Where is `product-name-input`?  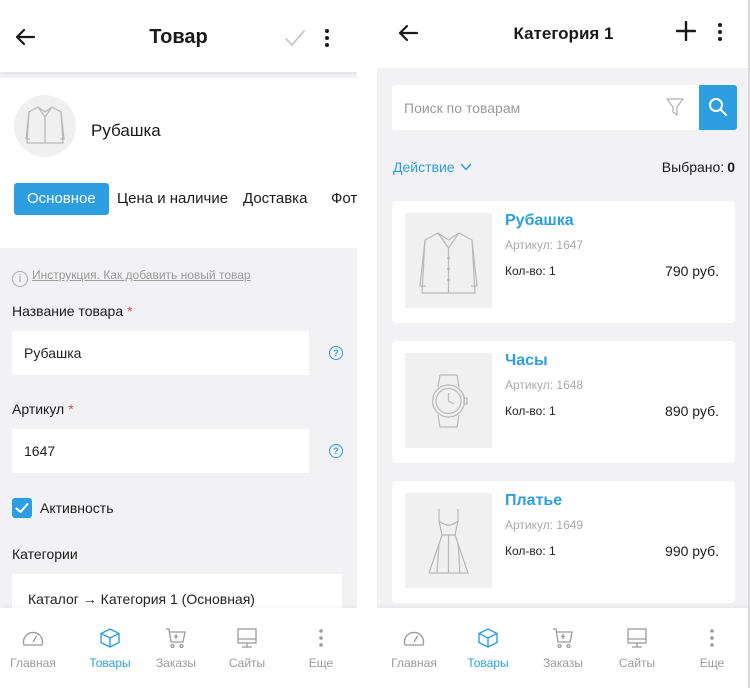
product-name-input is located at coordinates (160, 353).